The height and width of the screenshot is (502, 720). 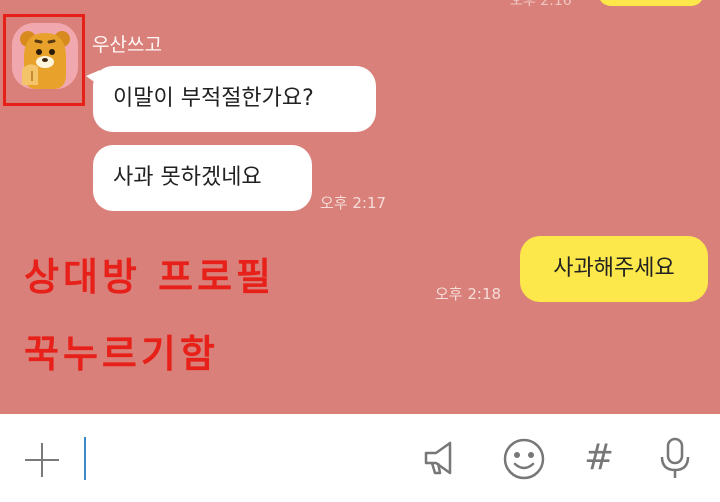 I want to click on sent-bubble-clipped, so click(x=651, y=3).